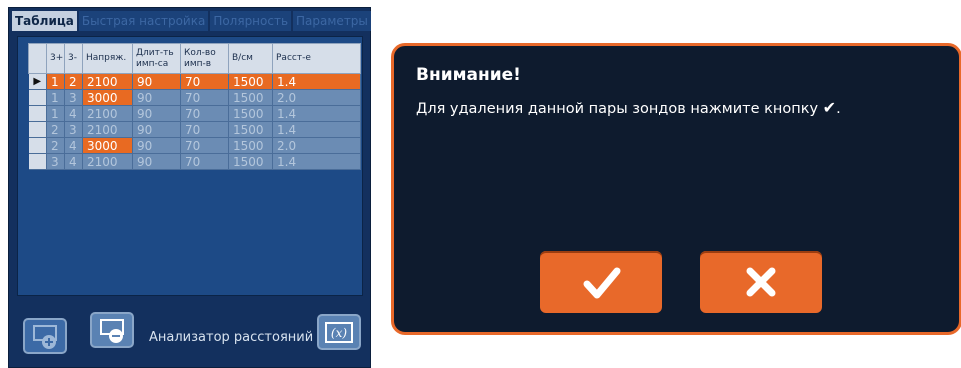 The width and height of the screenshot is (961, 368). I want to click on header-distance: Расст-е, so click(316, 58).